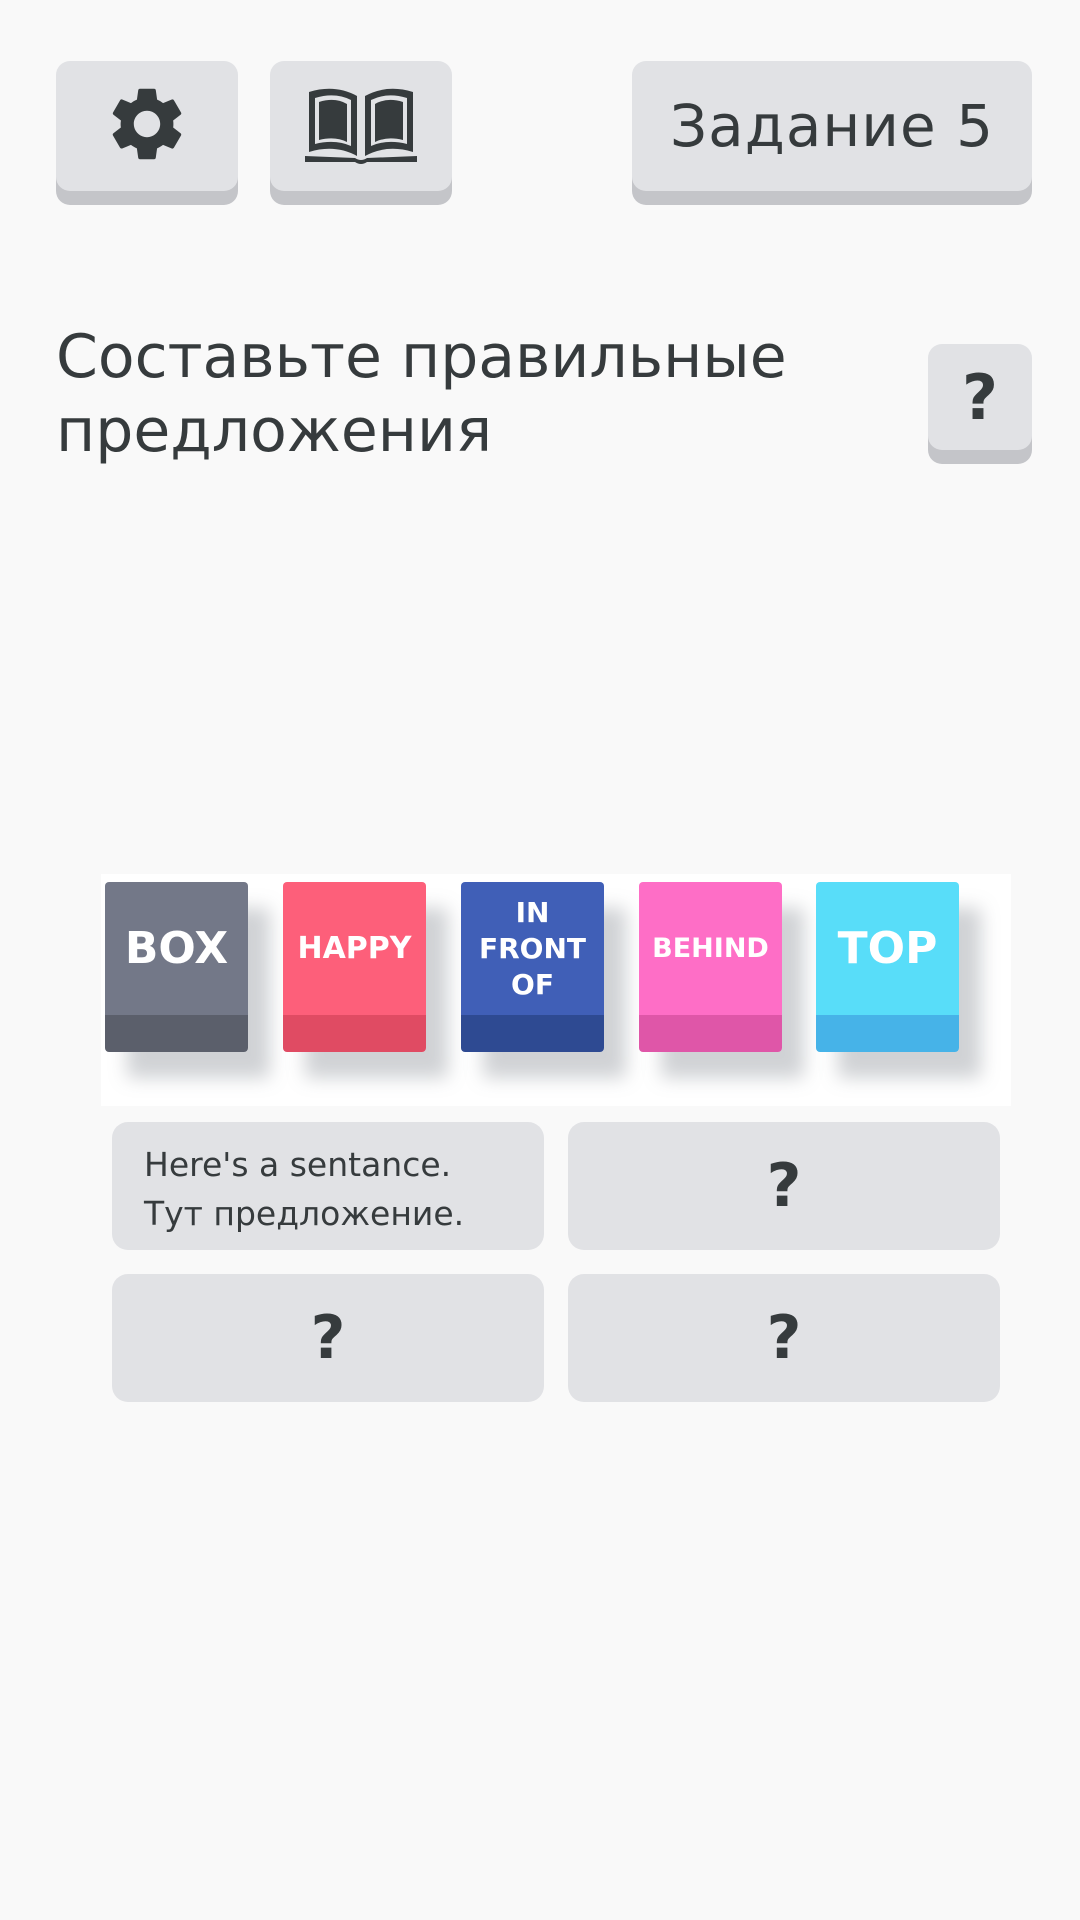 This screenshot has height=1920, width=1080. Describe the element at coordinates (710, 948) in the screenshot. I see `word-block-label: BEHIND` at that location.